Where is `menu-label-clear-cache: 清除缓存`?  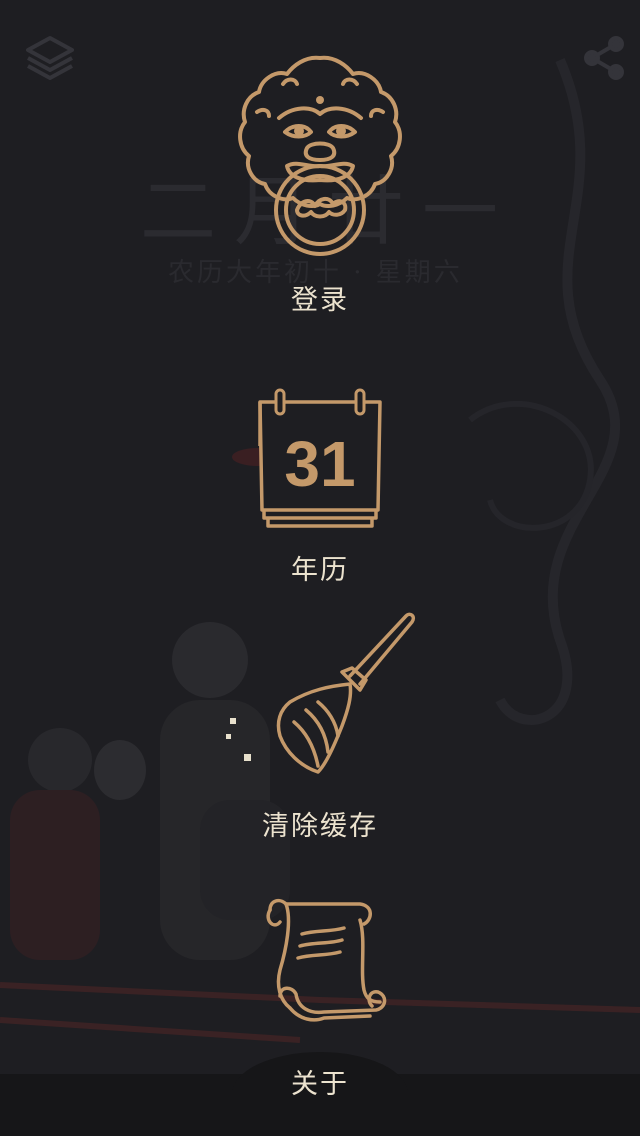
menu-label-clear-cache: 清除缓存 is located at coordinates (320, 826).